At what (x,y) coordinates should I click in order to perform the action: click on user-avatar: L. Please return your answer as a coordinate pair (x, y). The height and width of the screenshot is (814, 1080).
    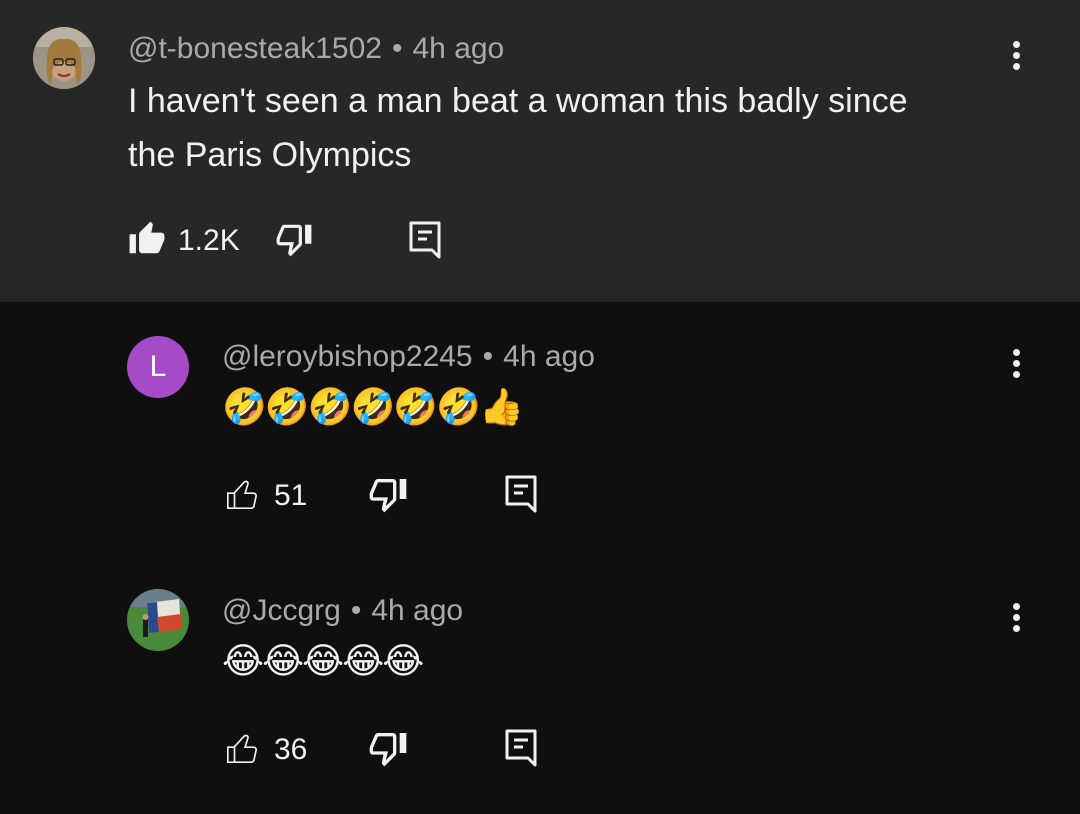
    Looking at the image, I should click on (158, 367).